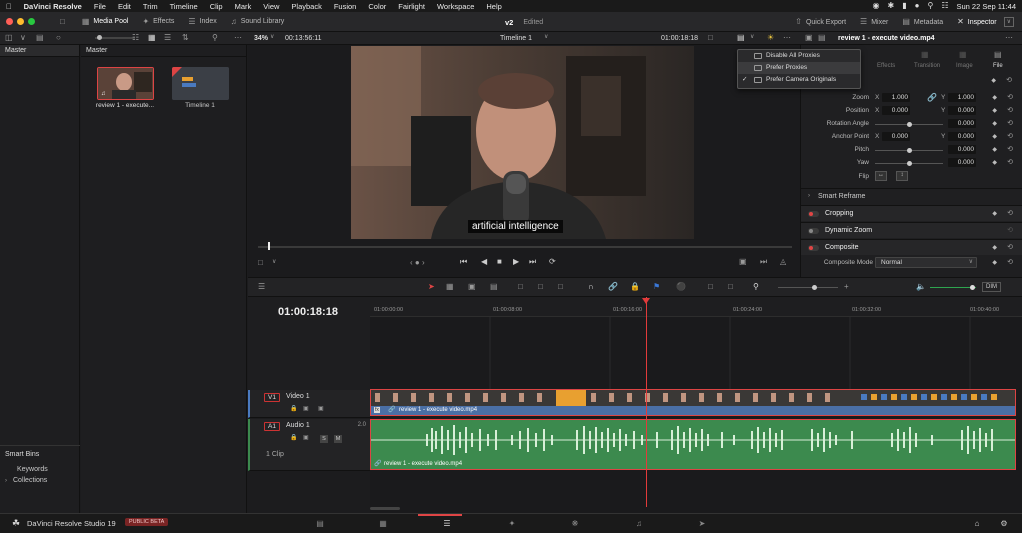 Image resolution: width=1022 pixels, height=533 pixels. Describe the element at coordinates (1010, 247) in the screenshot. I see `composite-reset-icon: ⟲` at that location.